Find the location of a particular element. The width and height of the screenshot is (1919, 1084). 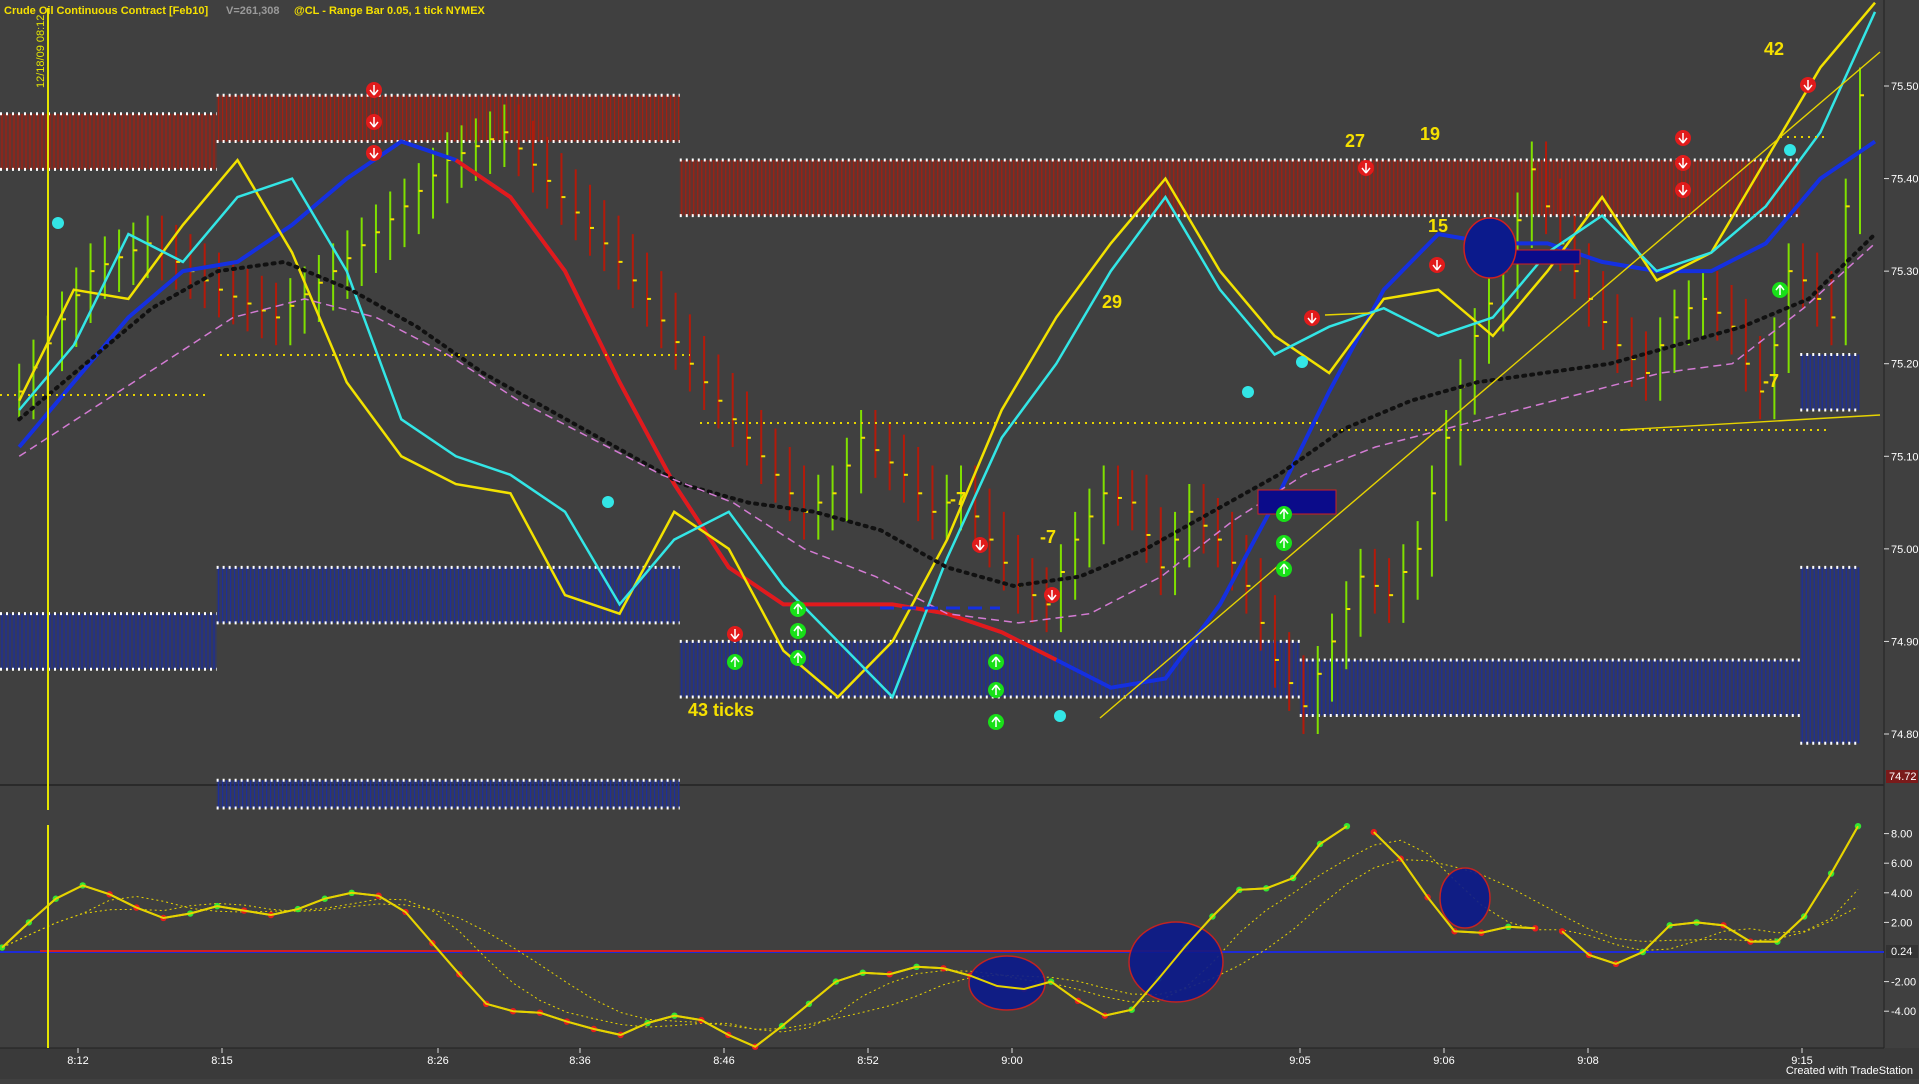

price-tick-label: 75.40 is located at coordinates (1905, 180).